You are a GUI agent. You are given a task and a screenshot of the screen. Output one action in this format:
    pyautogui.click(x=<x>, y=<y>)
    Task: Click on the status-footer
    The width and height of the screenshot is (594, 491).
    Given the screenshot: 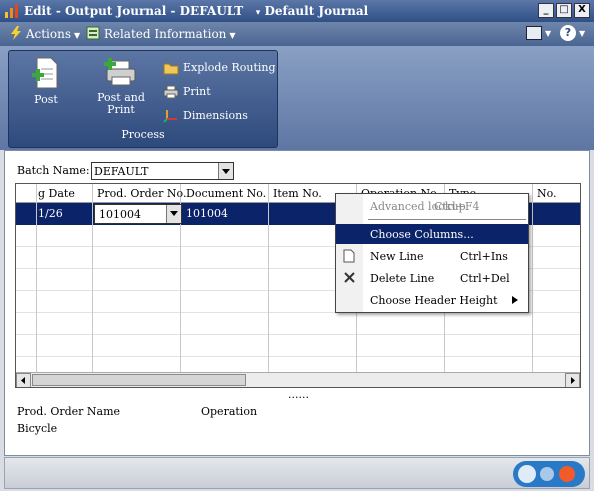 What is the action you would take?
    pyautogui.click(x=297, y=473)
    